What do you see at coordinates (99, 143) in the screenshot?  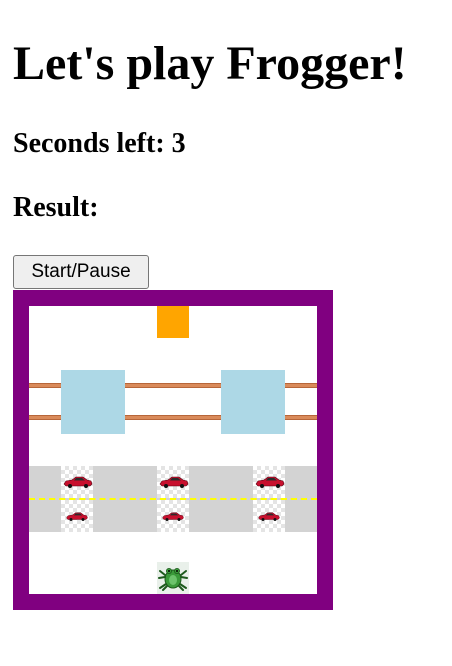 I see `seconds-left: Seconds left: 3` at bounding box center [99, 143].